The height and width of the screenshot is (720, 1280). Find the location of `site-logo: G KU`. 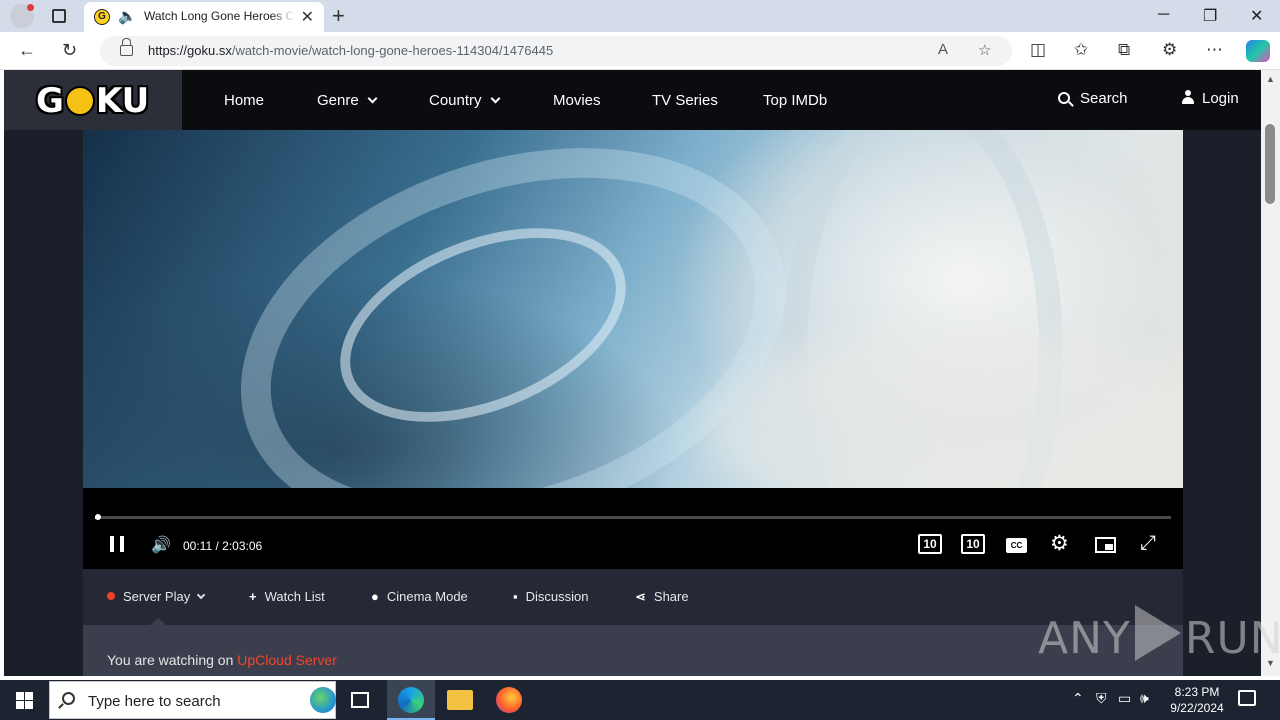

site-logo: G KU is located at coordinates (92, 101).